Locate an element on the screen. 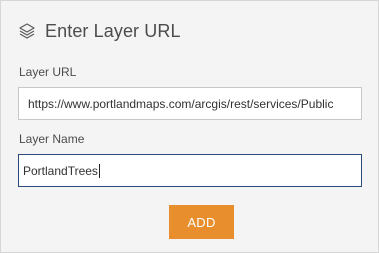 This screenshot has width=379, height=253. layers-icon is located at coordinates (27, 31).